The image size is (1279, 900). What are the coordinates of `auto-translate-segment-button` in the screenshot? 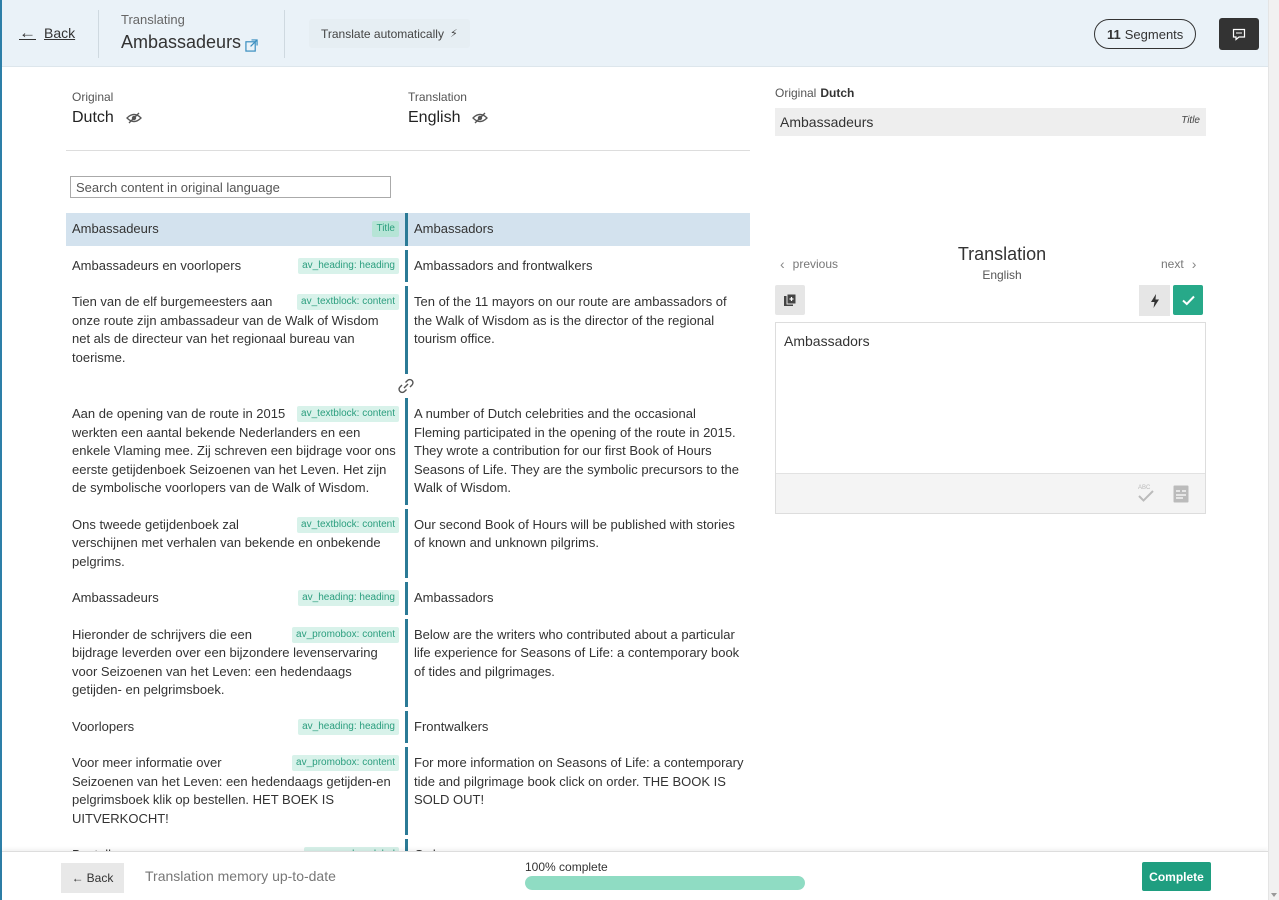 It's located at (1154, 300).